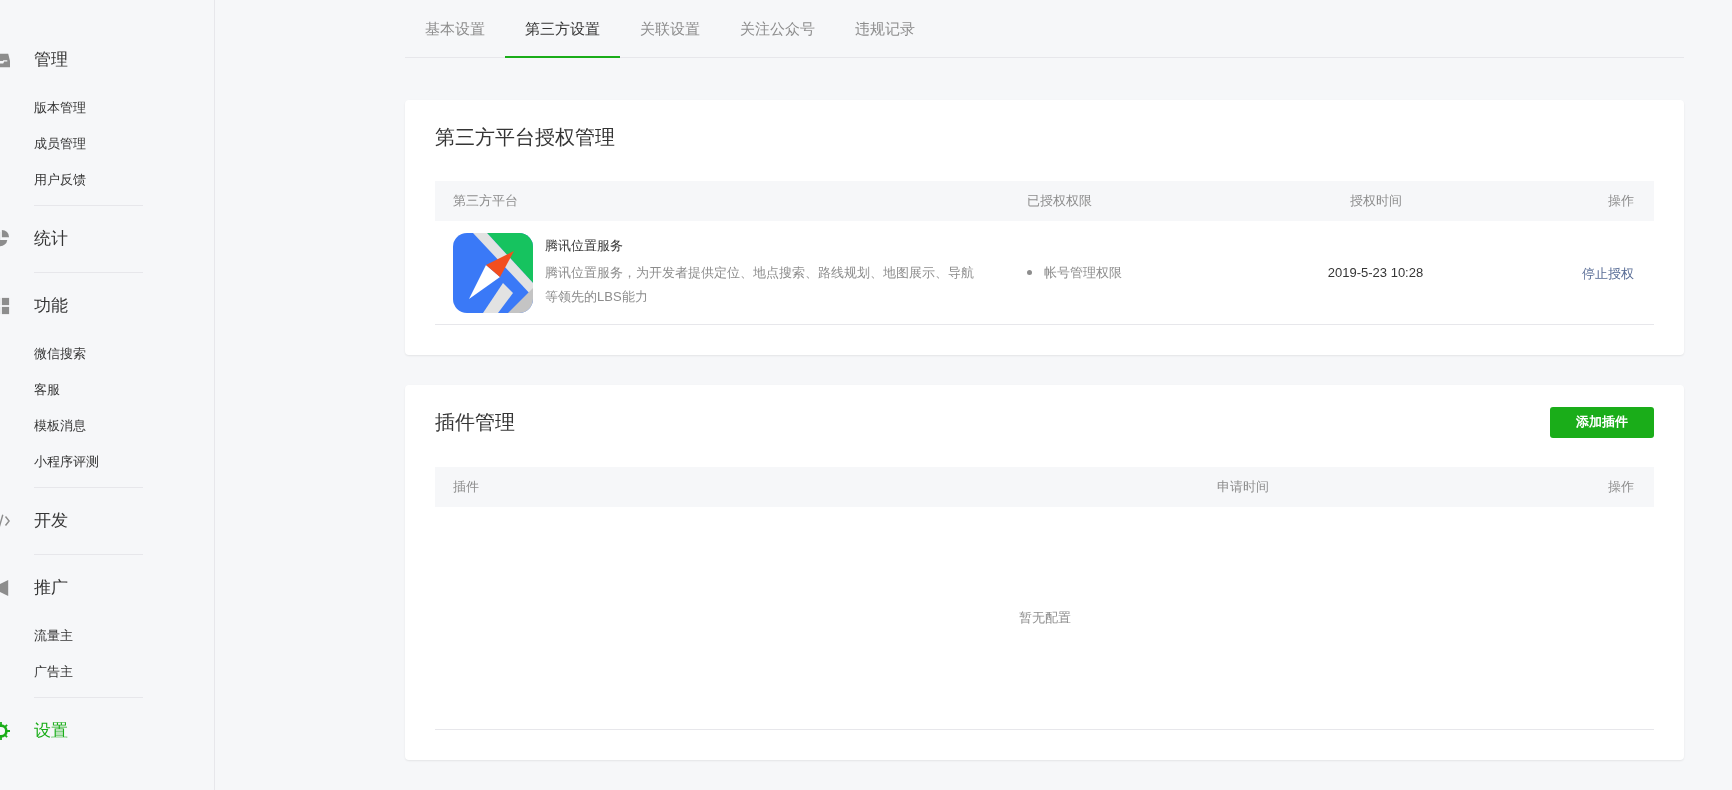 This screenshot has width=1732, height=790. I want to click on sidebar-item: 版本管理, so click(107, 108).